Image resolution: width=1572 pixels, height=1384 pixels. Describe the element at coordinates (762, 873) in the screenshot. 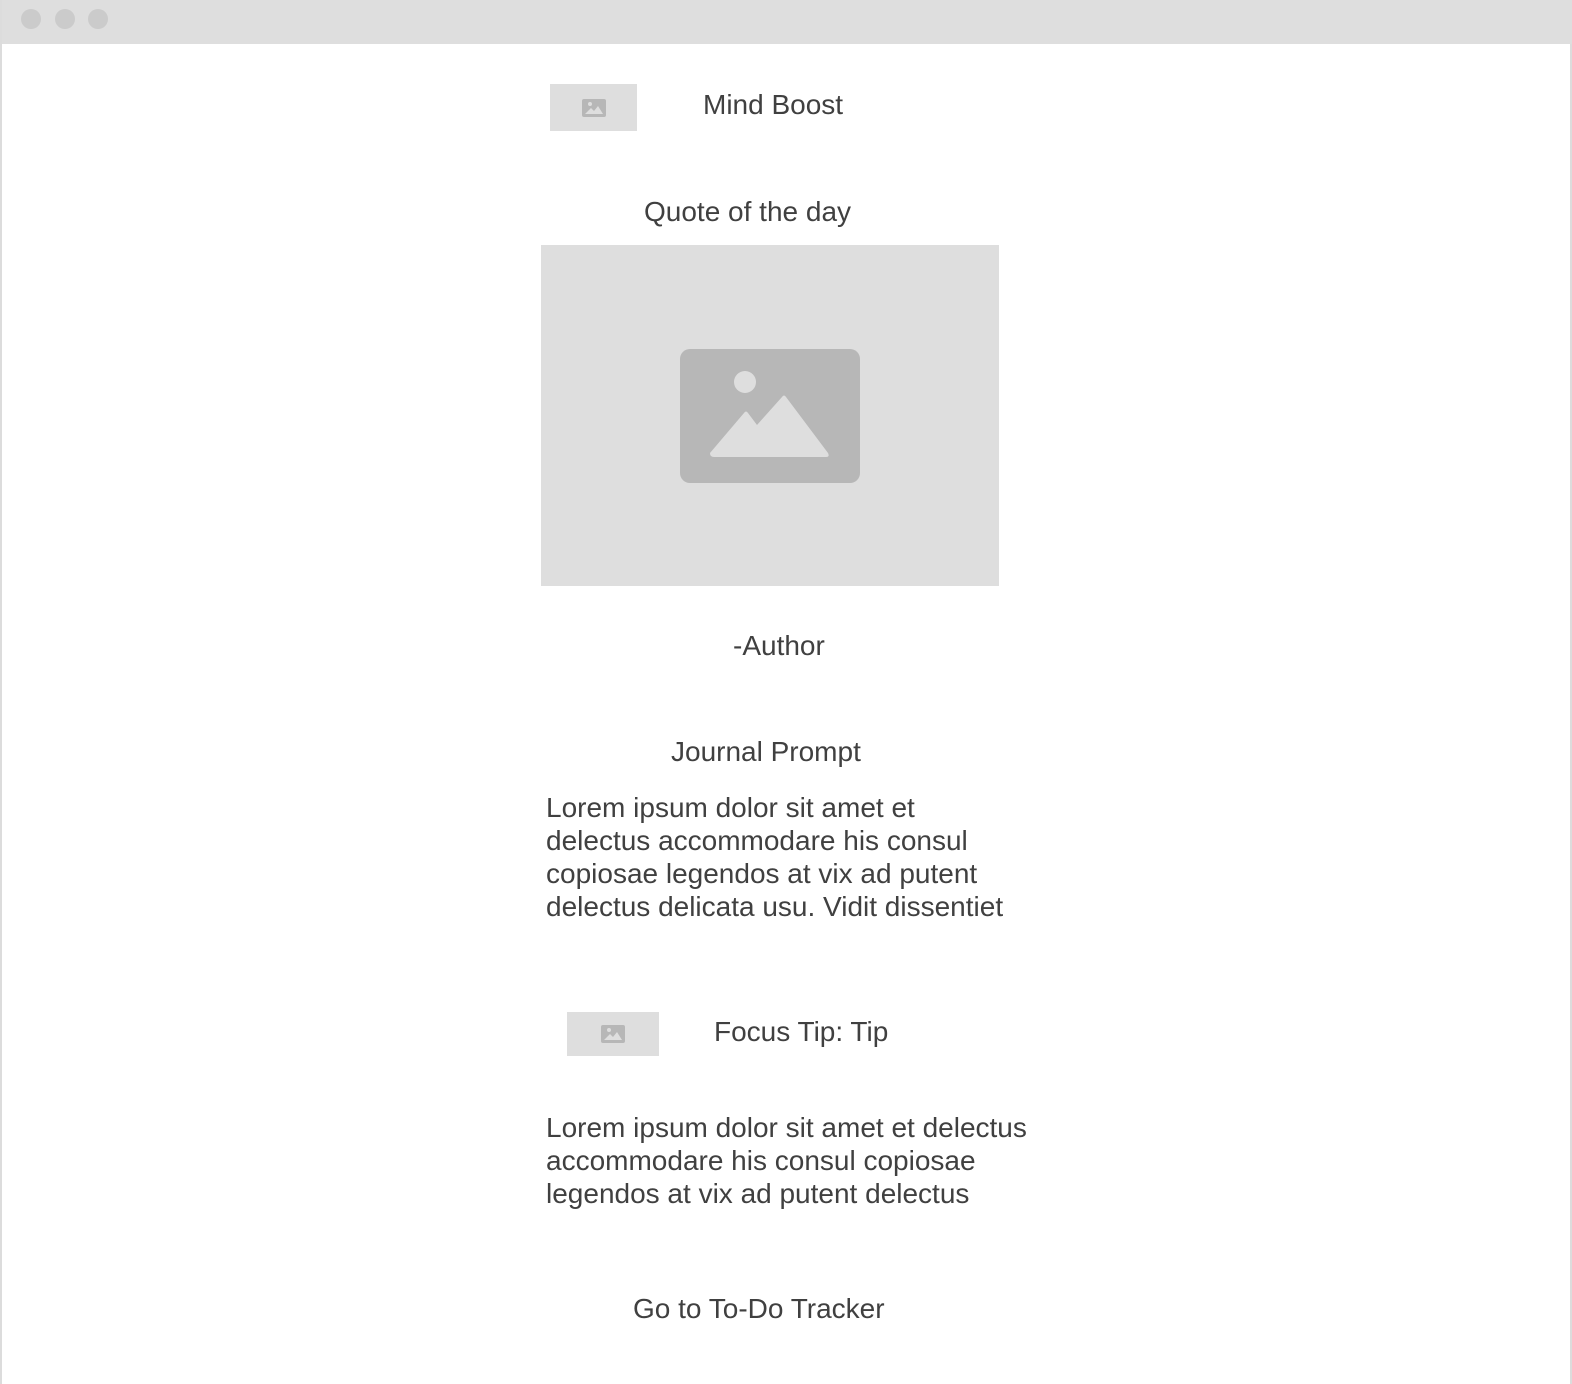

I see `journal-line: copiosae legendos at vix ad putent` at that location.